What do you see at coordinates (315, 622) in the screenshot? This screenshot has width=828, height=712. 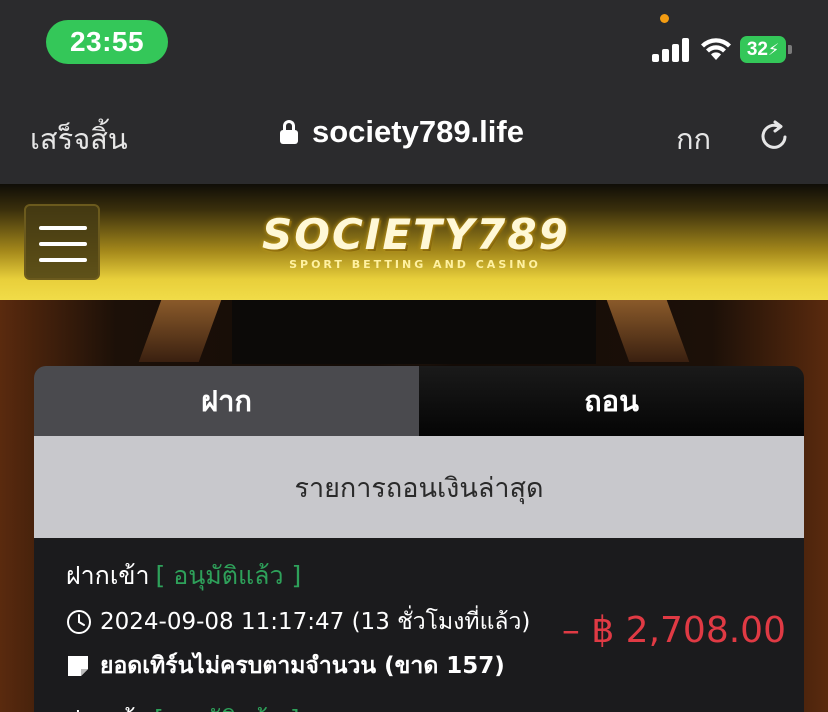 I see `transaction-datetime: 2024-09-08 11:17:47 (13 ชั่วโมงที่แล้ว)` at bounding box center [315, 622].